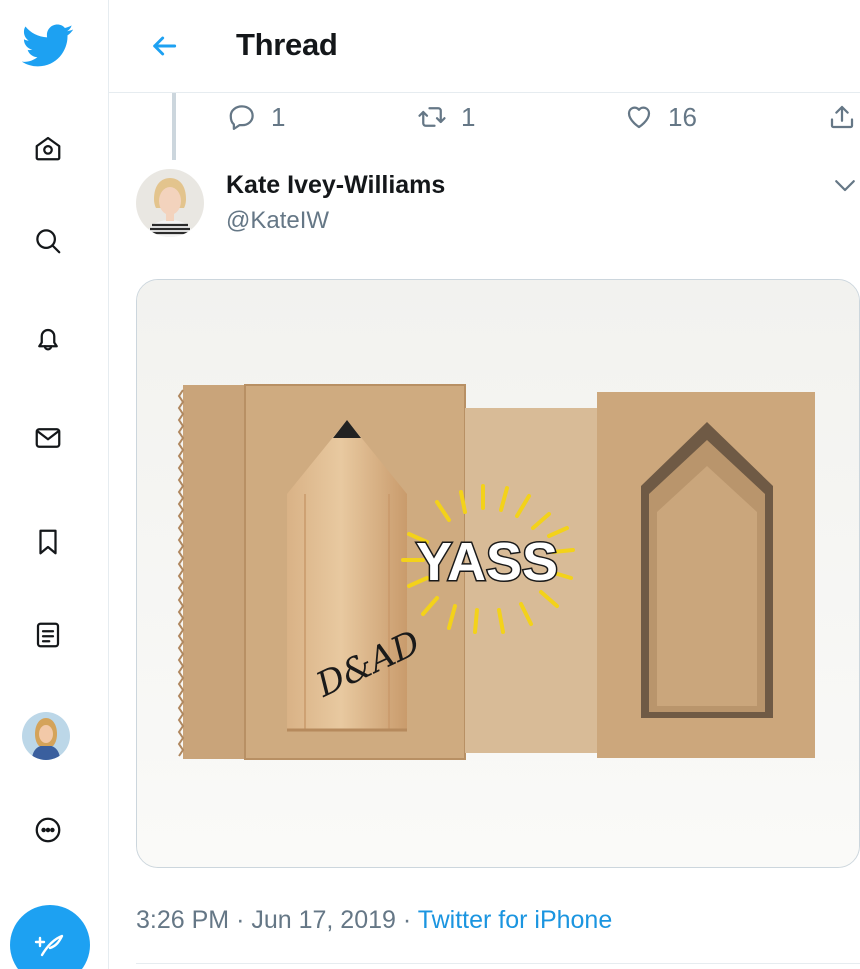 This screenshot has height=969, width=860. What do you see at coordinates (660, 117) in the screenshot?
I see `like-button: 16` at bounding box center [660, 117].